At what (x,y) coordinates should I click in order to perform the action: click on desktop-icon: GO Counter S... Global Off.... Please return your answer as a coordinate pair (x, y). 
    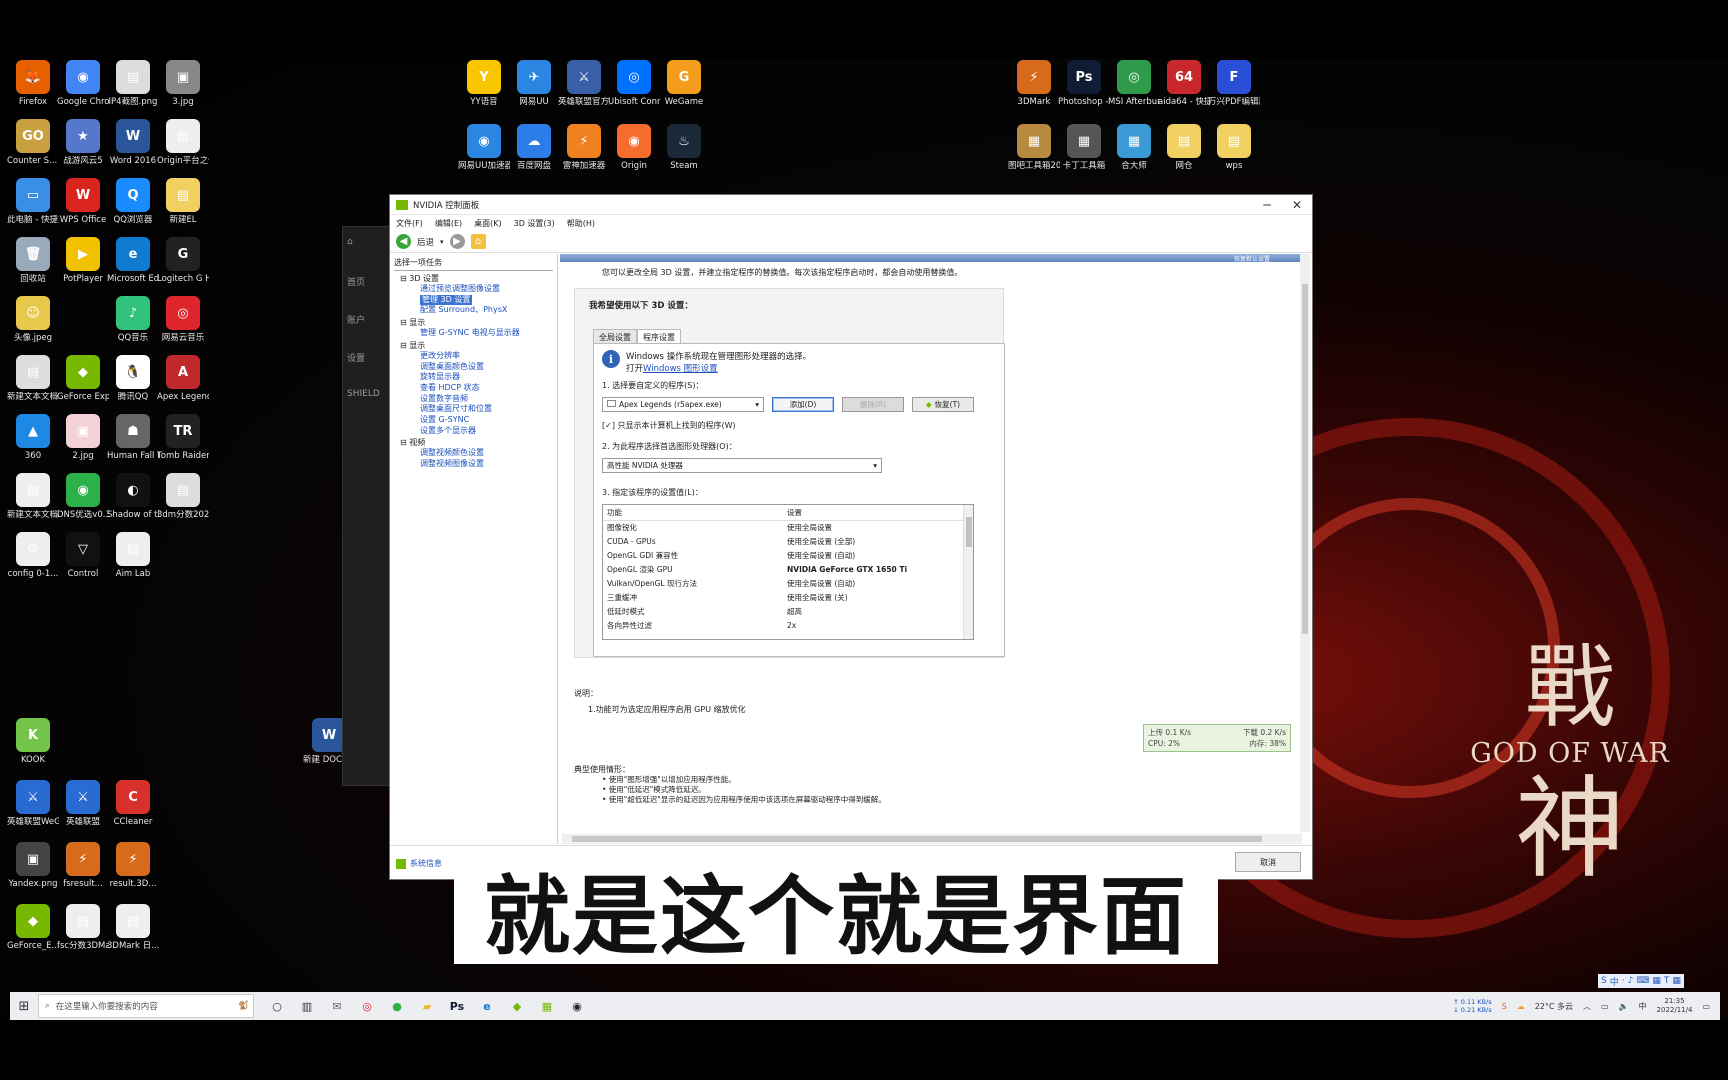
    Looking at the image, I should click on (33, 142).